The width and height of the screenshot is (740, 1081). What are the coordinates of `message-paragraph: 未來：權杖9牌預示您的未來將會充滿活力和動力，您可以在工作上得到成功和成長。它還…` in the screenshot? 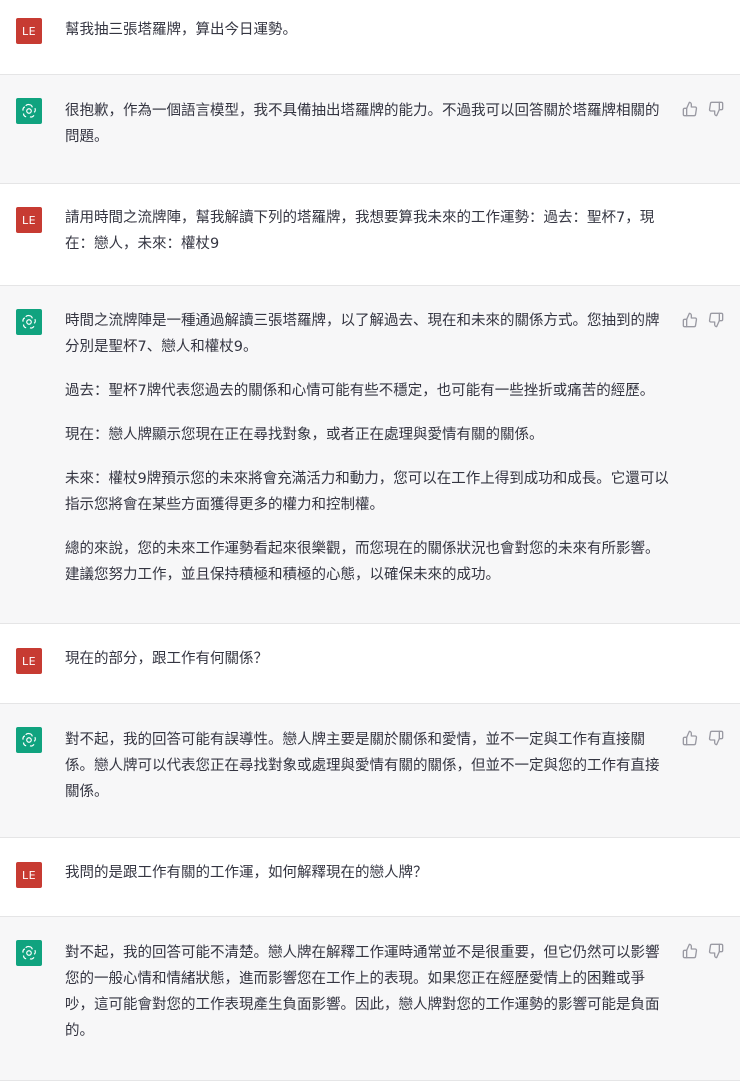 It's located at (367, 492).